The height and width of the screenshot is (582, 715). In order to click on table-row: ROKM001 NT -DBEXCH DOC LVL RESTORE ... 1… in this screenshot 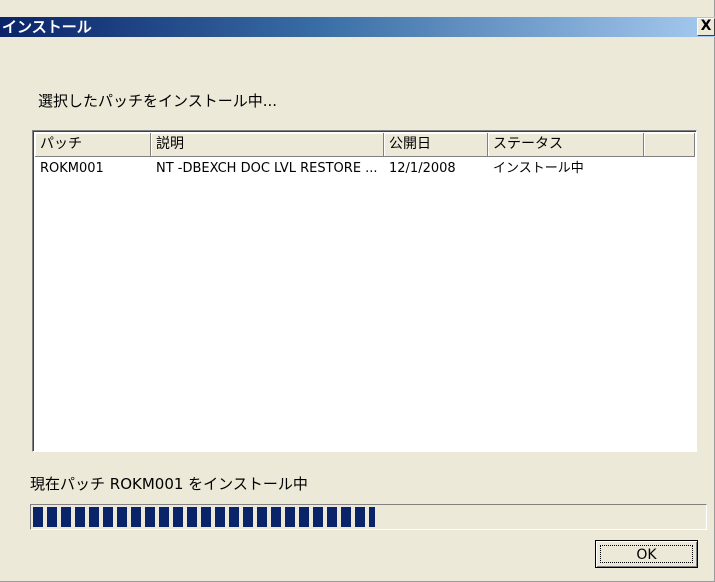, I will do `click(365, 169)`.